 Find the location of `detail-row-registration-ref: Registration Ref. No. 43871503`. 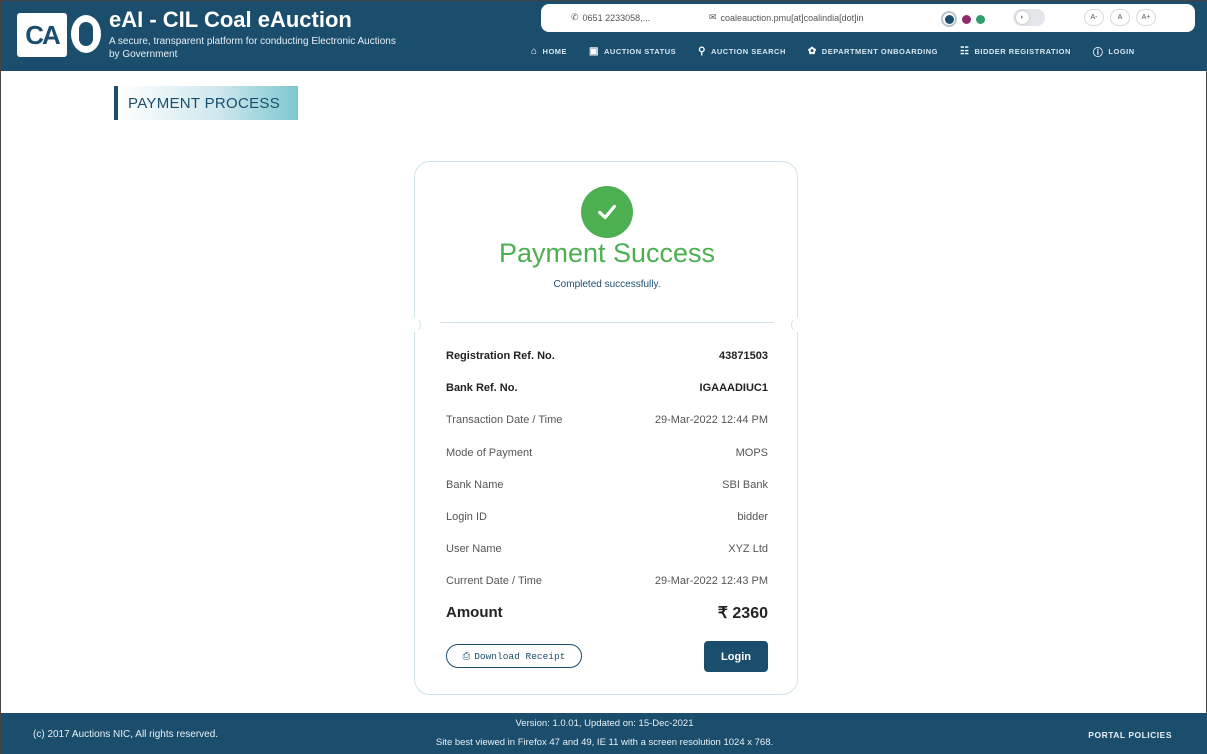

detail-row-registration-ref: Registration Ref. No. 43871503 is located at coordinates (607, 356).